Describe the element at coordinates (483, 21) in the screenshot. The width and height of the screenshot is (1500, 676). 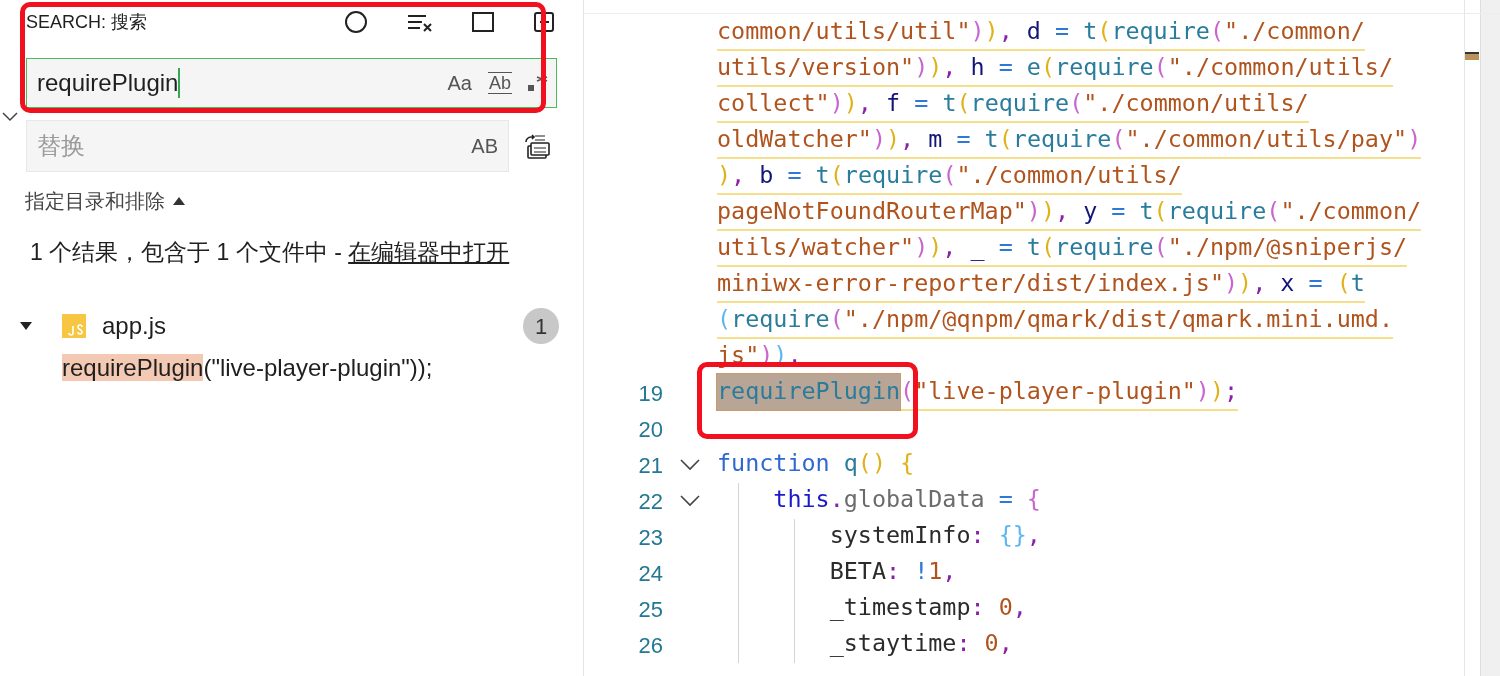
I see `collapse-all-icon` at that location.